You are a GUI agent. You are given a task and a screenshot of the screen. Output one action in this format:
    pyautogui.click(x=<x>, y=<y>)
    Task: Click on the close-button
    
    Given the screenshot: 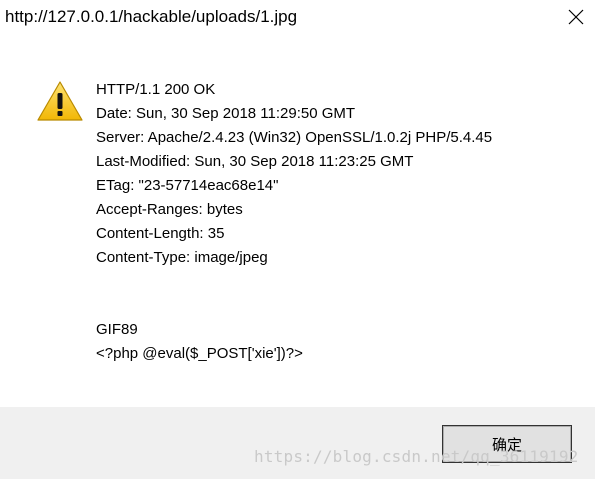 What is the action you would take?
    pyautogui.click(x=575, y=17)
    